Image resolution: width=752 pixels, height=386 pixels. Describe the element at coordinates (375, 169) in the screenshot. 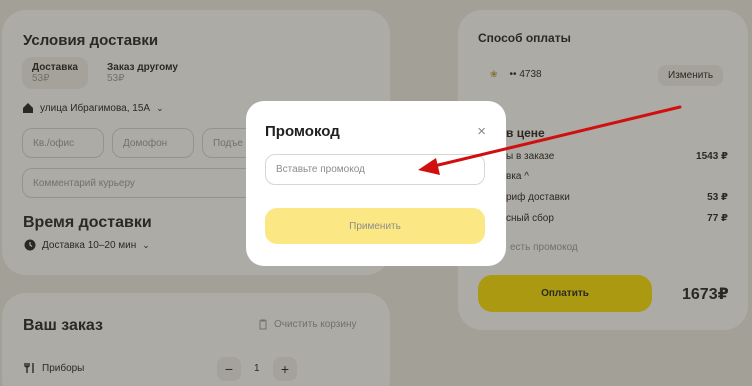

I see `promo-code-input` at that location.